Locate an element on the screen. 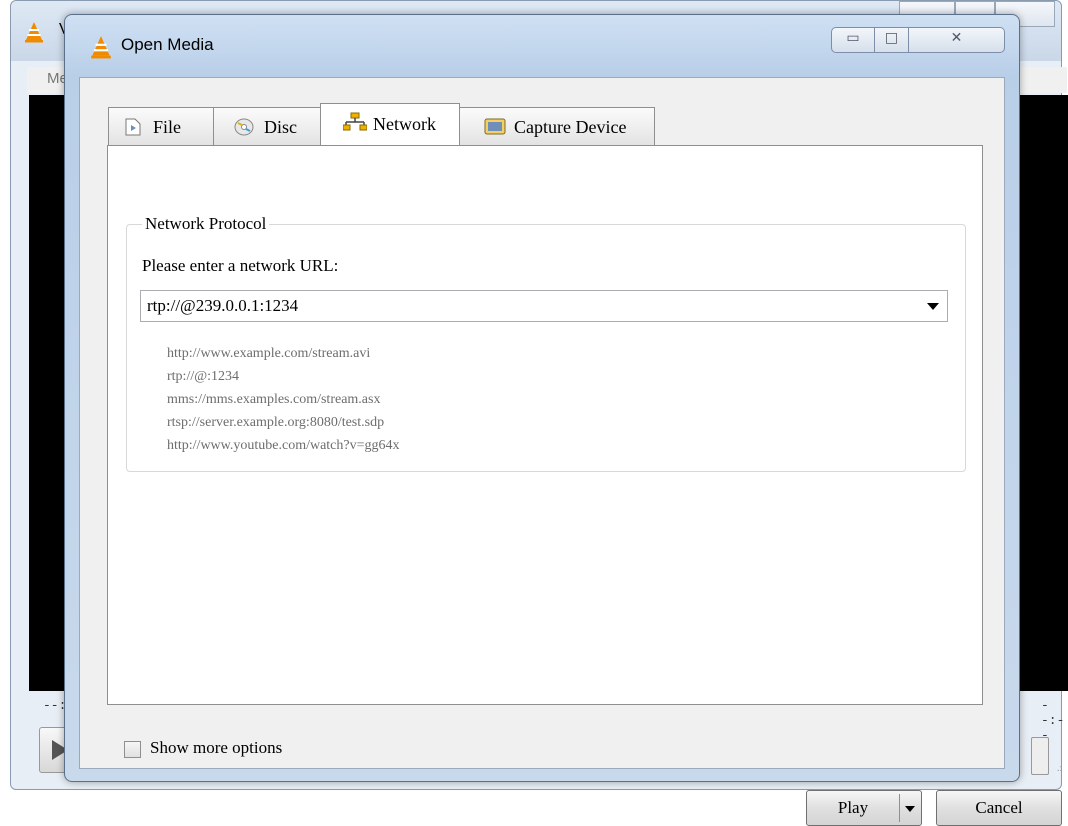 The image size is (1068, 826). play-button: Play is located at coordinates (864, 808).